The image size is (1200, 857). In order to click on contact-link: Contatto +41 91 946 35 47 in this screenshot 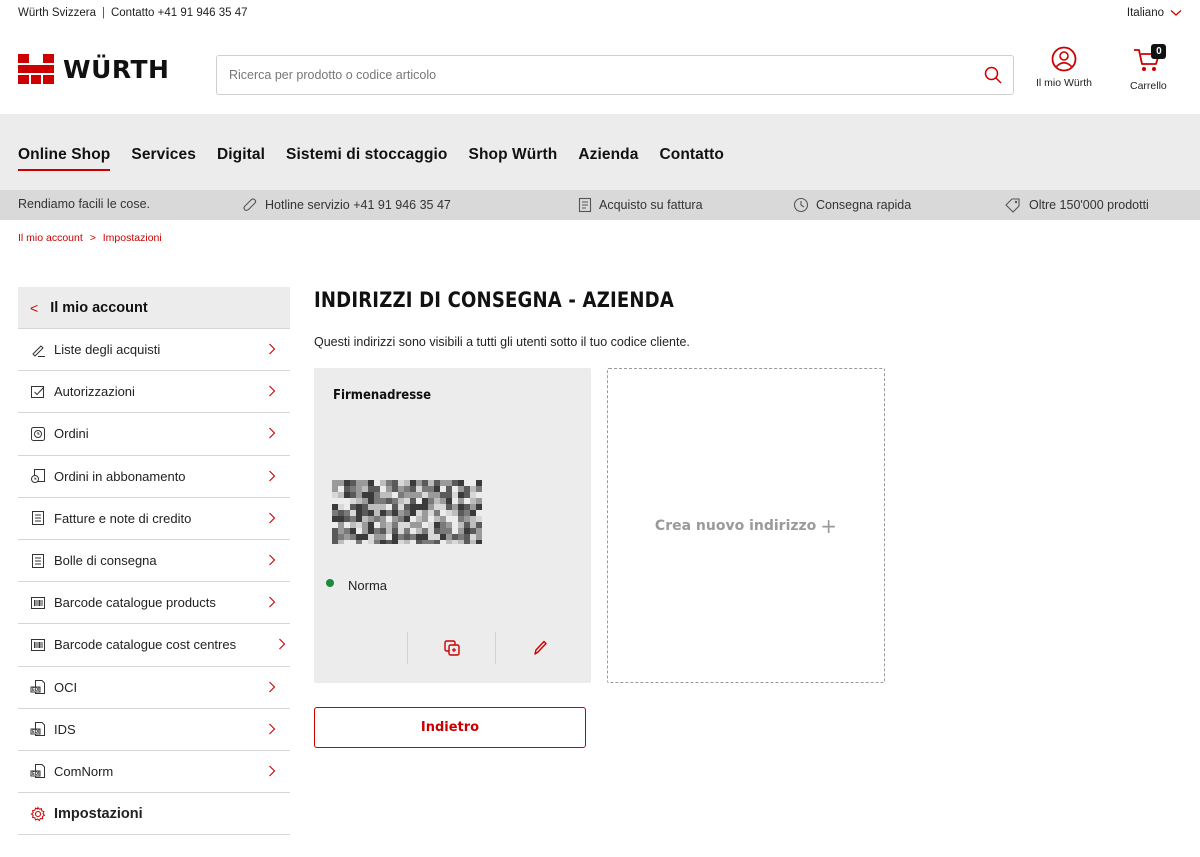, I will do `click(179, 13)`.